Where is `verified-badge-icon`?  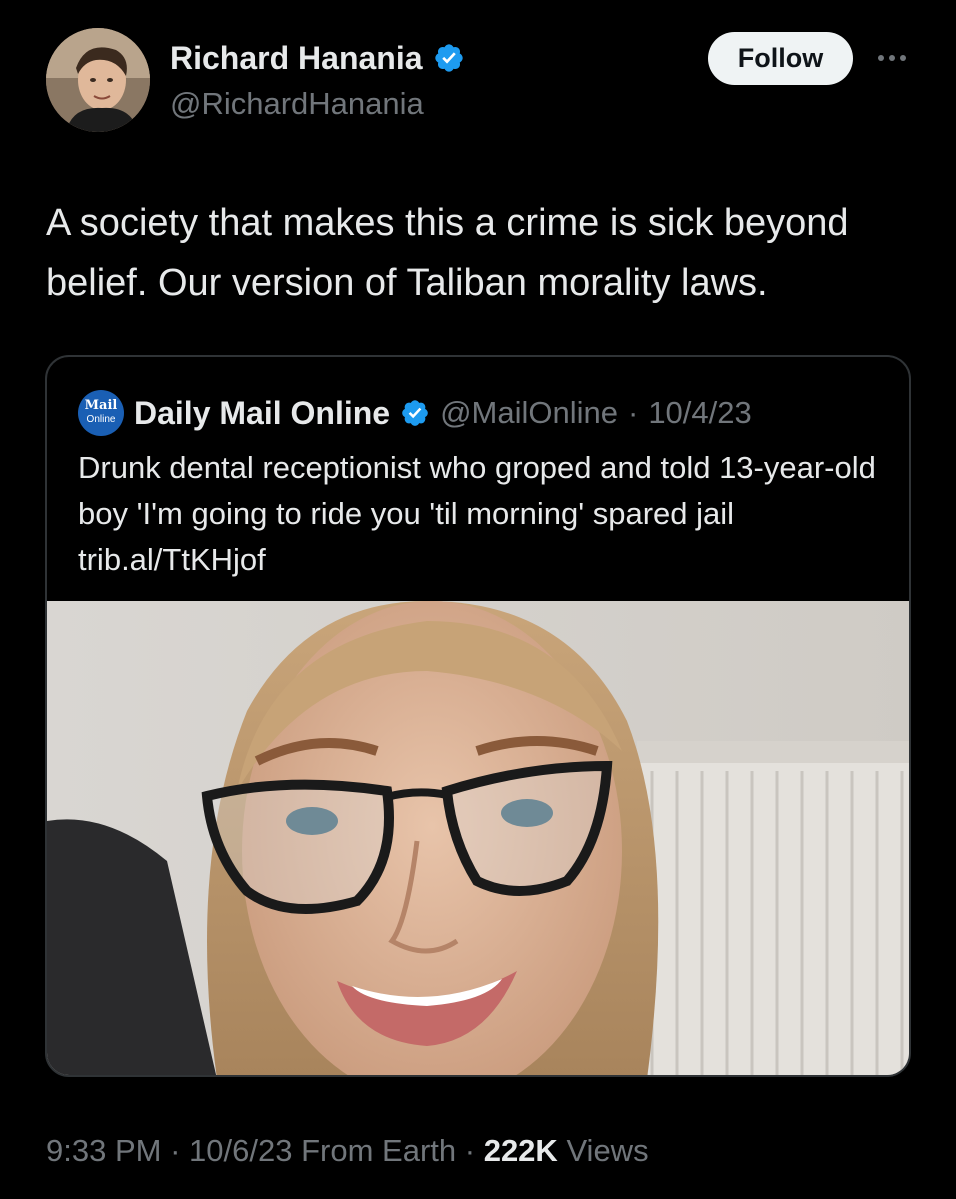
verified-badge-icon is located at coordinates (449, 58).